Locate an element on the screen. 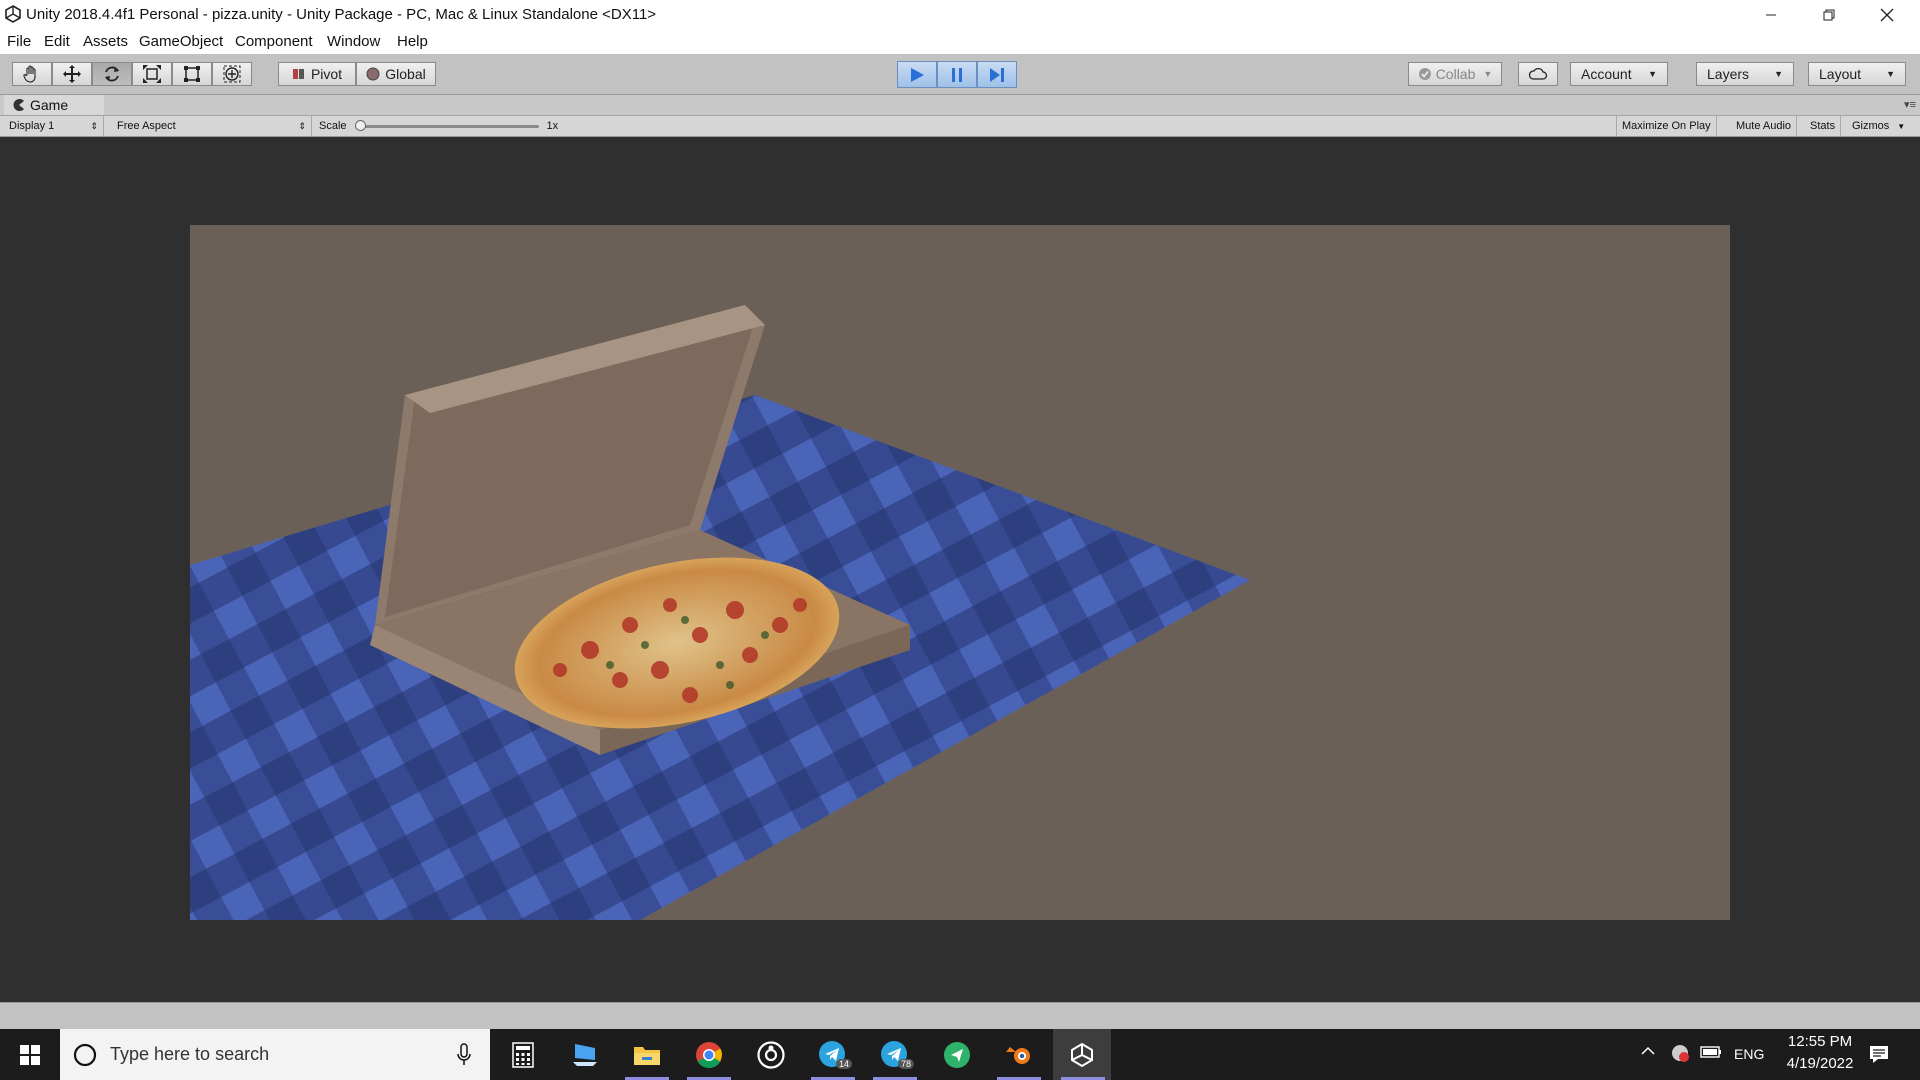  tab-menu-icon: ▾≡ is located at coordinates (1910, 104).